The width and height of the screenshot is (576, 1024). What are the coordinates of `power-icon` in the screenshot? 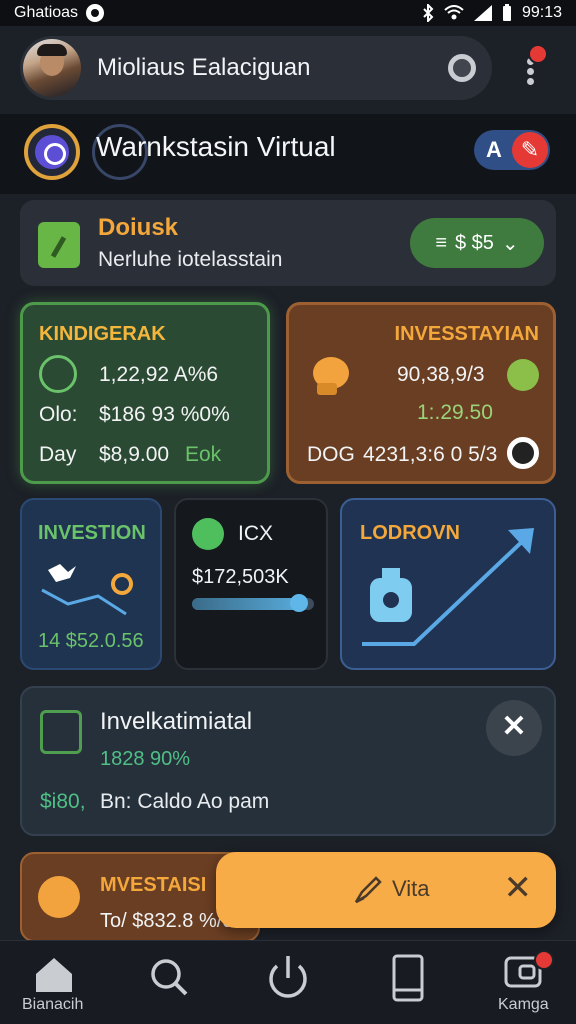 It's located at (288, 977).